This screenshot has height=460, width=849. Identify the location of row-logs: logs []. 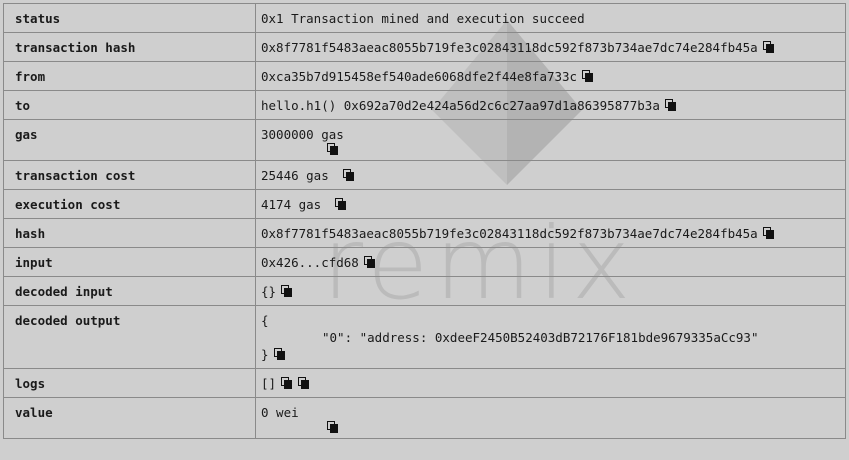
(424, 383).